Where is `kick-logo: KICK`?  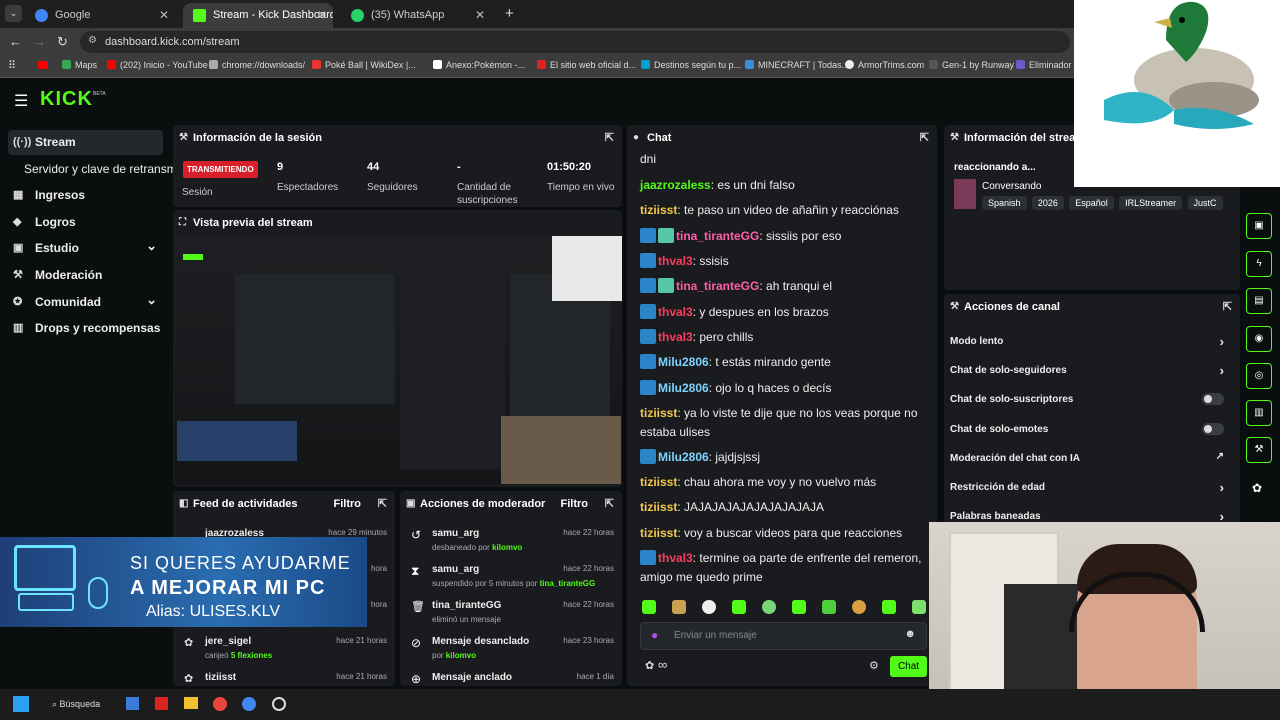 kick-logo: KICK is located at coordinates (66, 99).